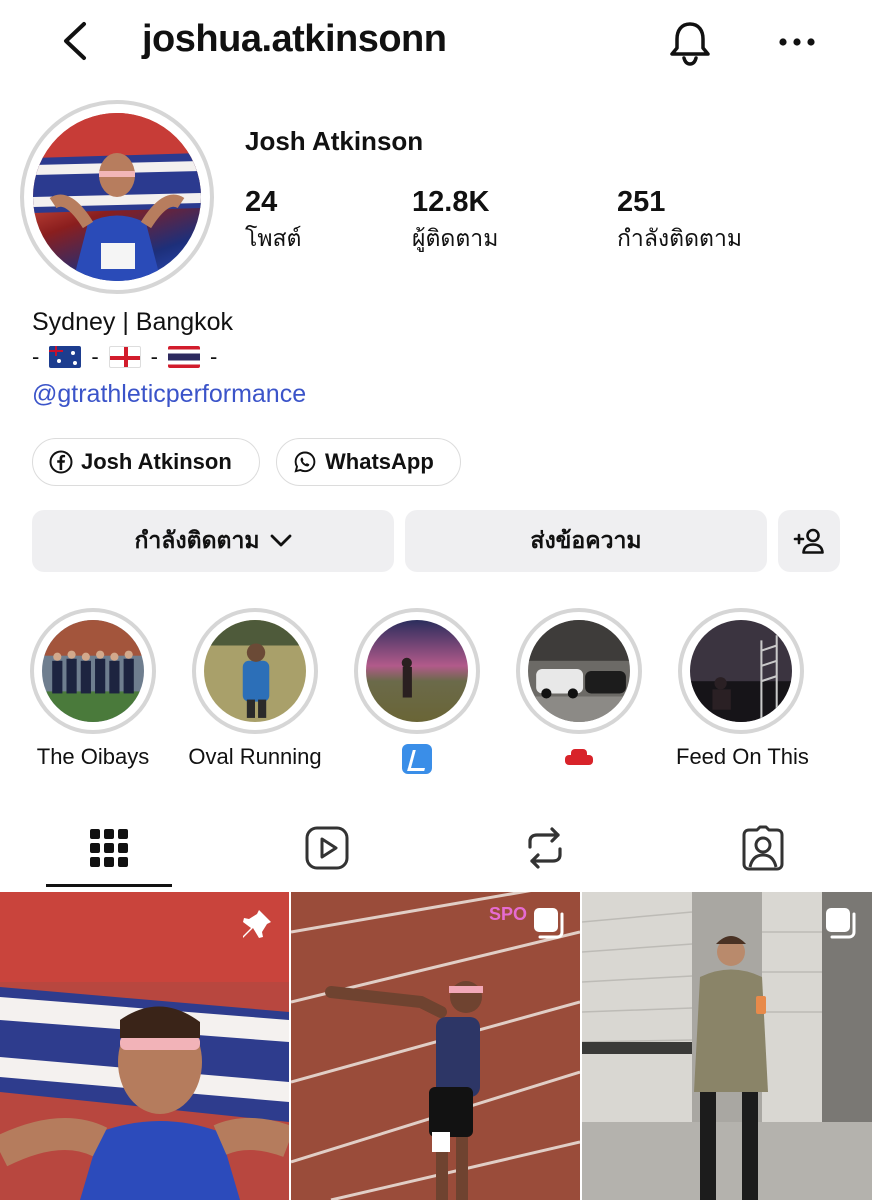  I want to click on whatsapp-icon, so click(305, 462).